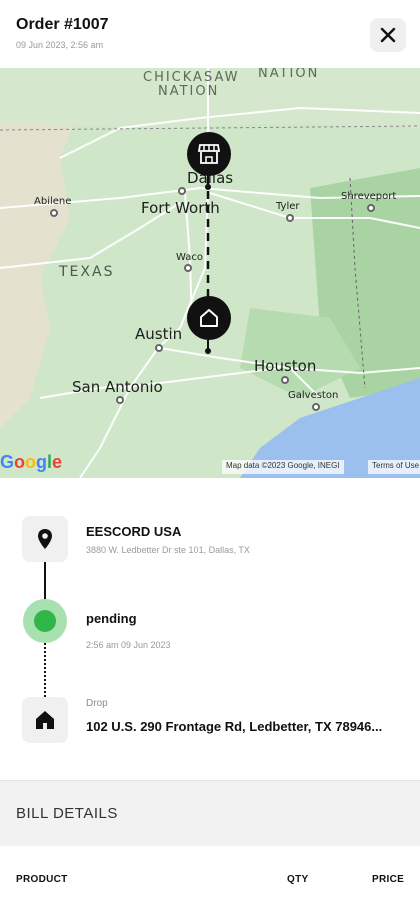  Describe the element at coordinates (288, 206) in the screenshot. I see `map-label-tyler: Tyler` at that location.